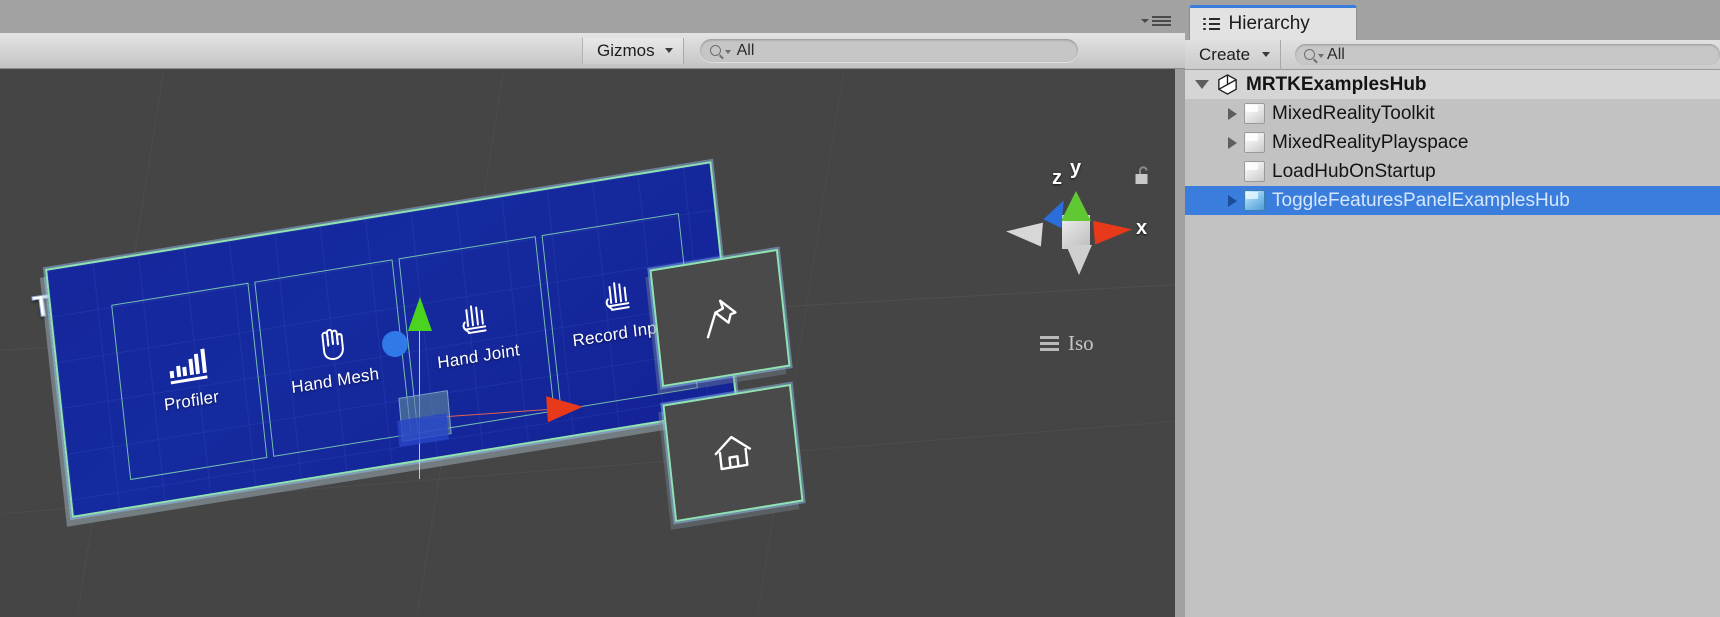 The width and height of the screenshot is (1720, 617). I want to click on profiler-button-label: Profiler, so click(191, 400).